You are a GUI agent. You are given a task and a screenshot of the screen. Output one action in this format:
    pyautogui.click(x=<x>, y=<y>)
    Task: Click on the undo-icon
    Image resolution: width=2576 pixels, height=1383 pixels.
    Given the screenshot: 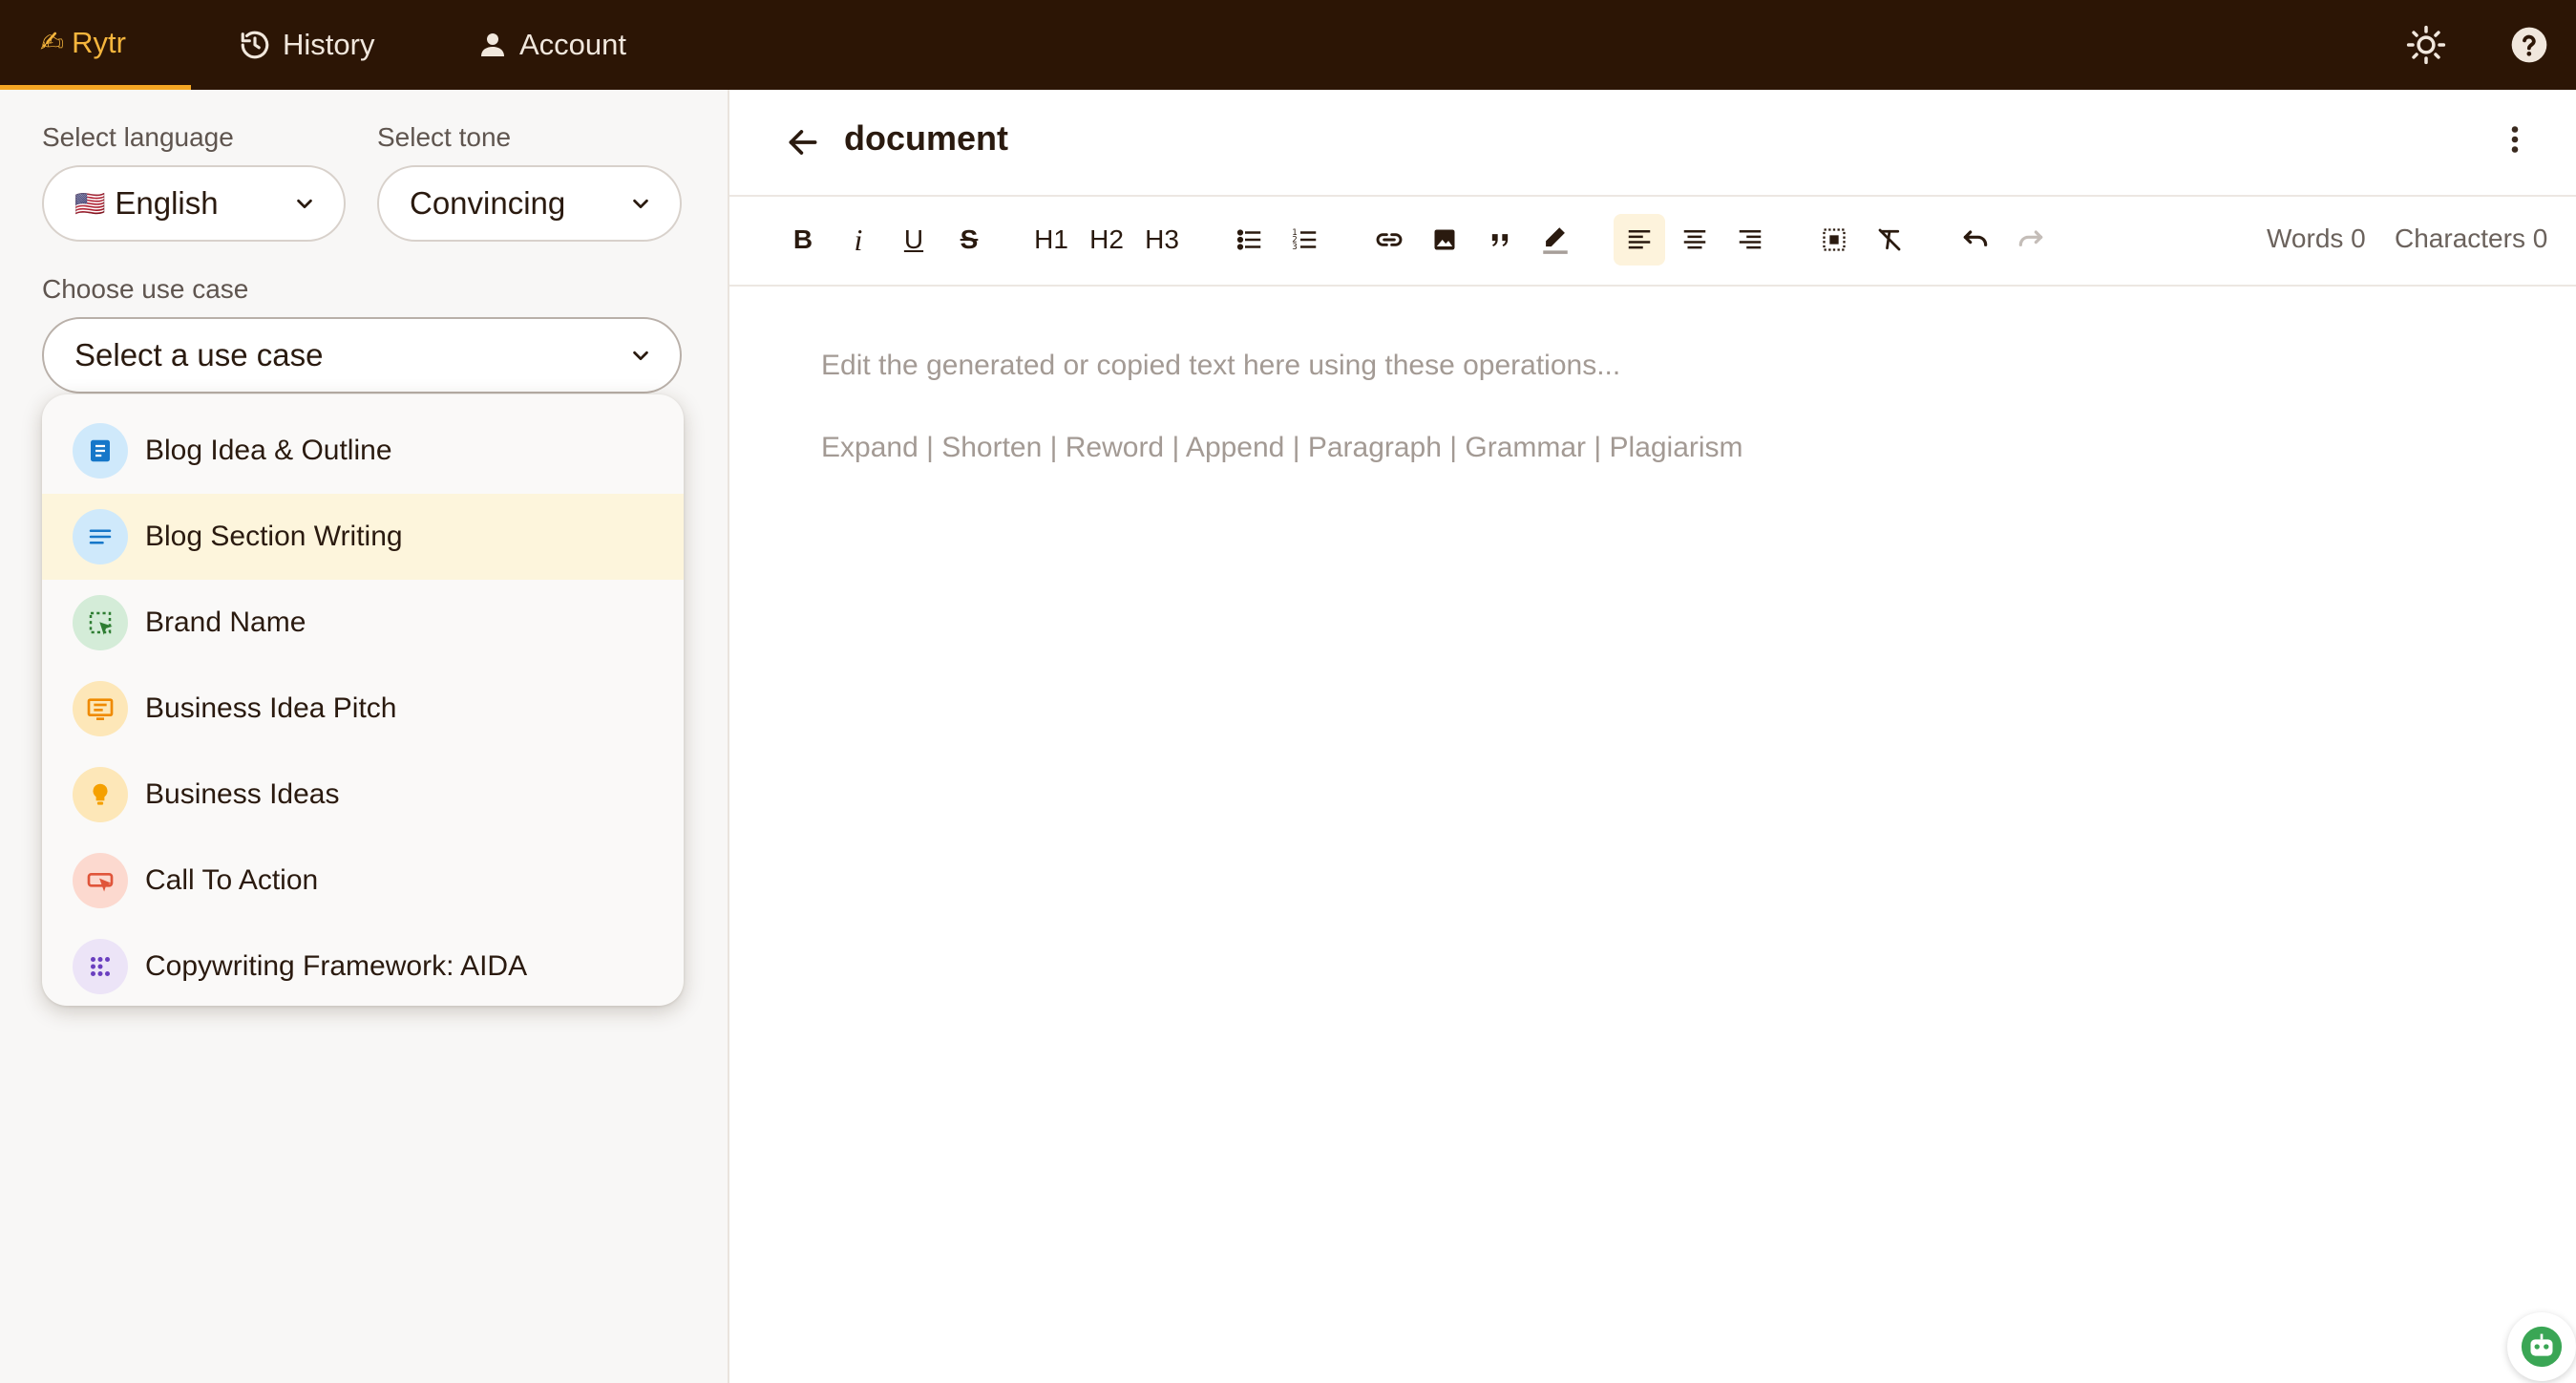 What is the action you would take?
    pyautogui.click(x=1975, y=238)
    